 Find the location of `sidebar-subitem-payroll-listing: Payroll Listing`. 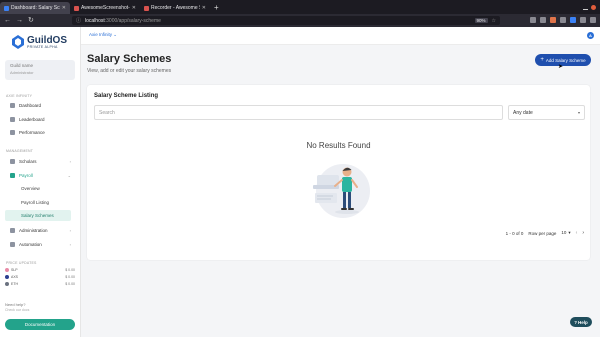

sidebar-subitem-payroll-listing: Payroll Listing is located at coordinates (38, 202).